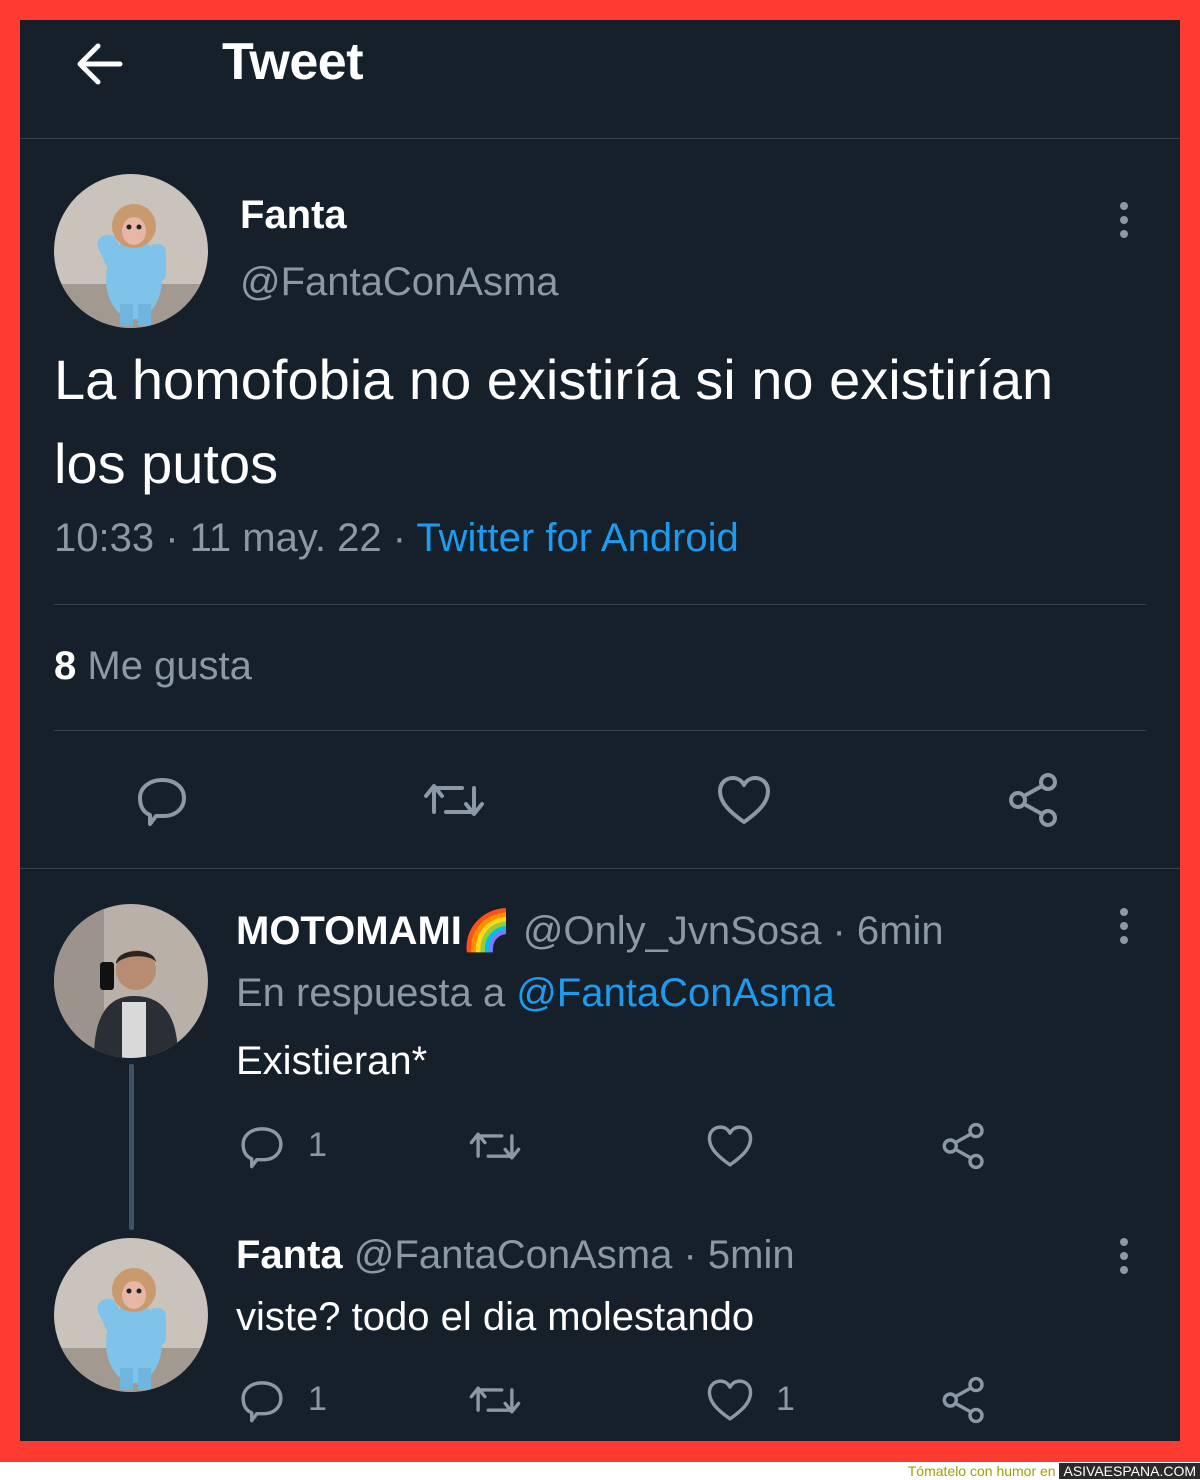 The height and width of the screenshot is (1480, 1200). I want to click on footer-prefix: Tómatelo con humor en, so click(981, 1471).